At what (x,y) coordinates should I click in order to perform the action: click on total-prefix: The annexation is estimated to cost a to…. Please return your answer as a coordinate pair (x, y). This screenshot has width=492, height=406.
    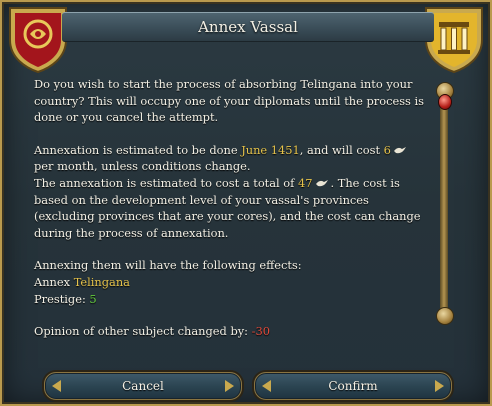
    Looking at the image, I should click on (166, 182).